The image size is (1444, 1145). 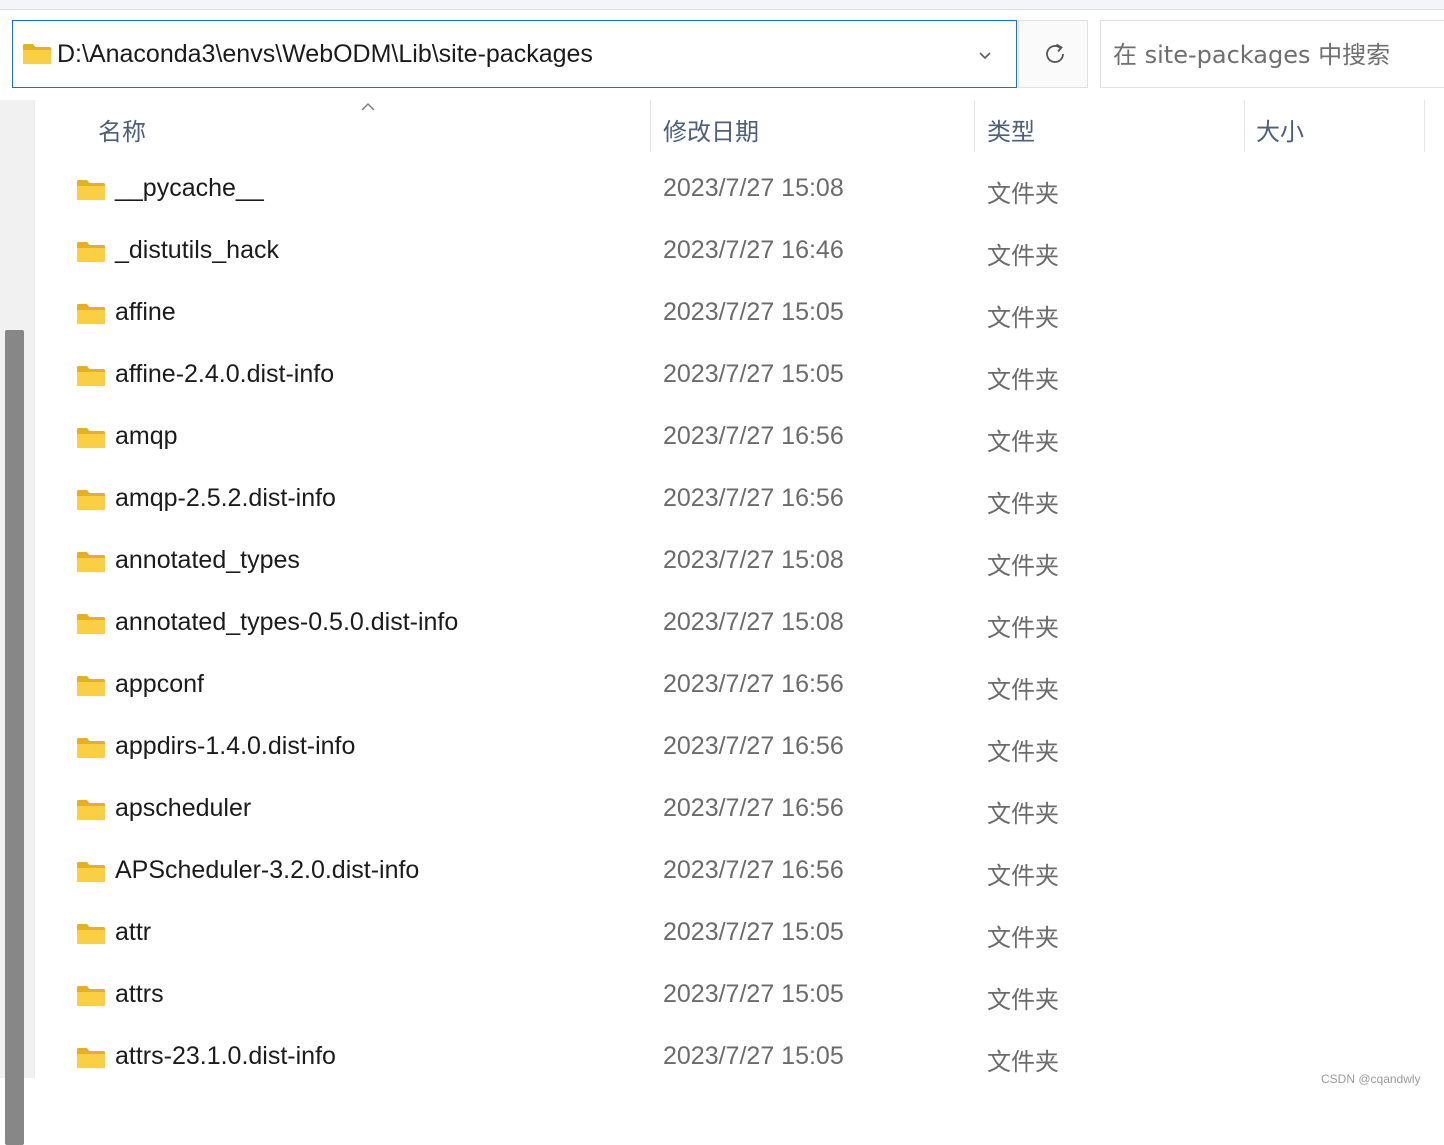 What do you see at coordinates (368, 108) in the screenshot?
I see `sort-ascending-icon` at bounding box center [368, 108].